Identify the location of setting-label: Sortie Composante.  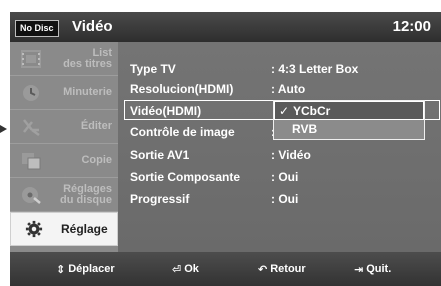
(185, 177).